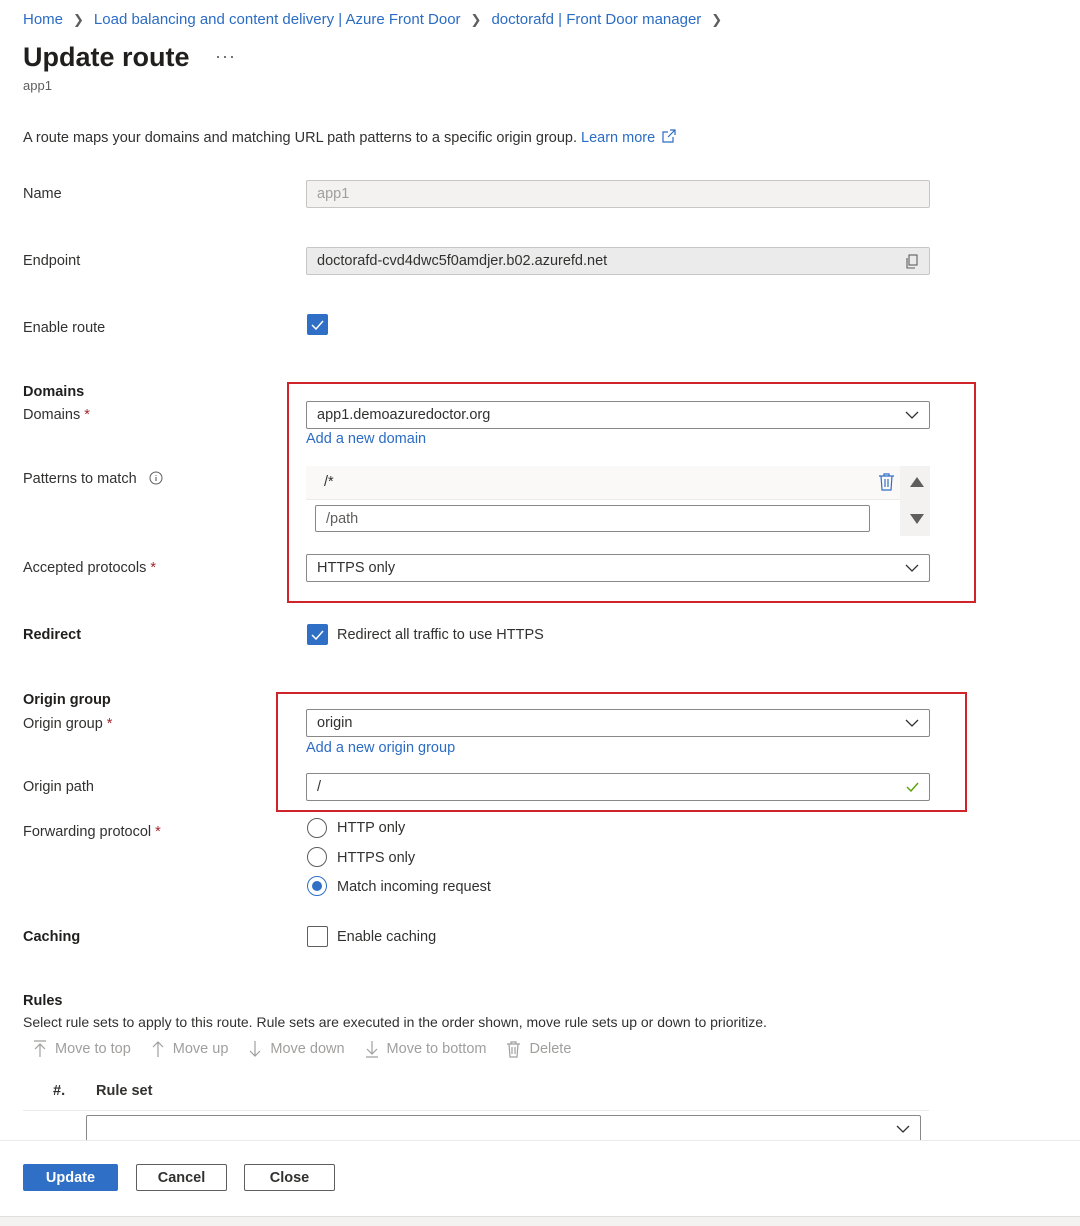 The image size is (1080, 1226). Describe the element at coordinates (67, 700) in the screenshot. I see `origin-section-heading: Origin group` at that location.